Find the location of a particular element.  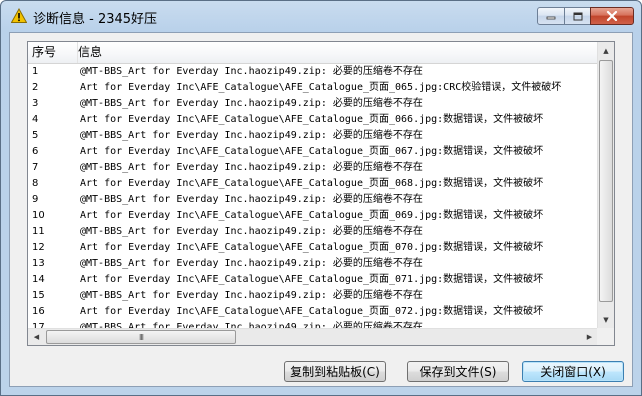

maximize-button is located at coordinates (577, 16).